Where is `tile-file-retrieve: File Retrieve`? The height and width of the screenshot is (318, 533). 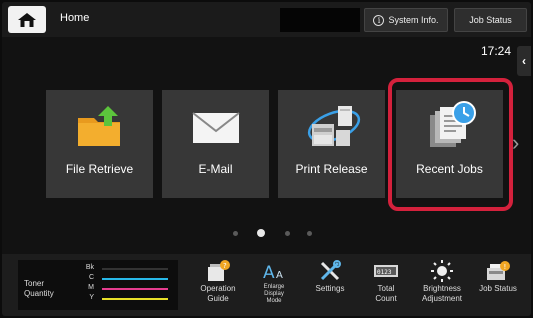
tile-file-retrieve: File Retrieve is located at coordinates (99, 144).